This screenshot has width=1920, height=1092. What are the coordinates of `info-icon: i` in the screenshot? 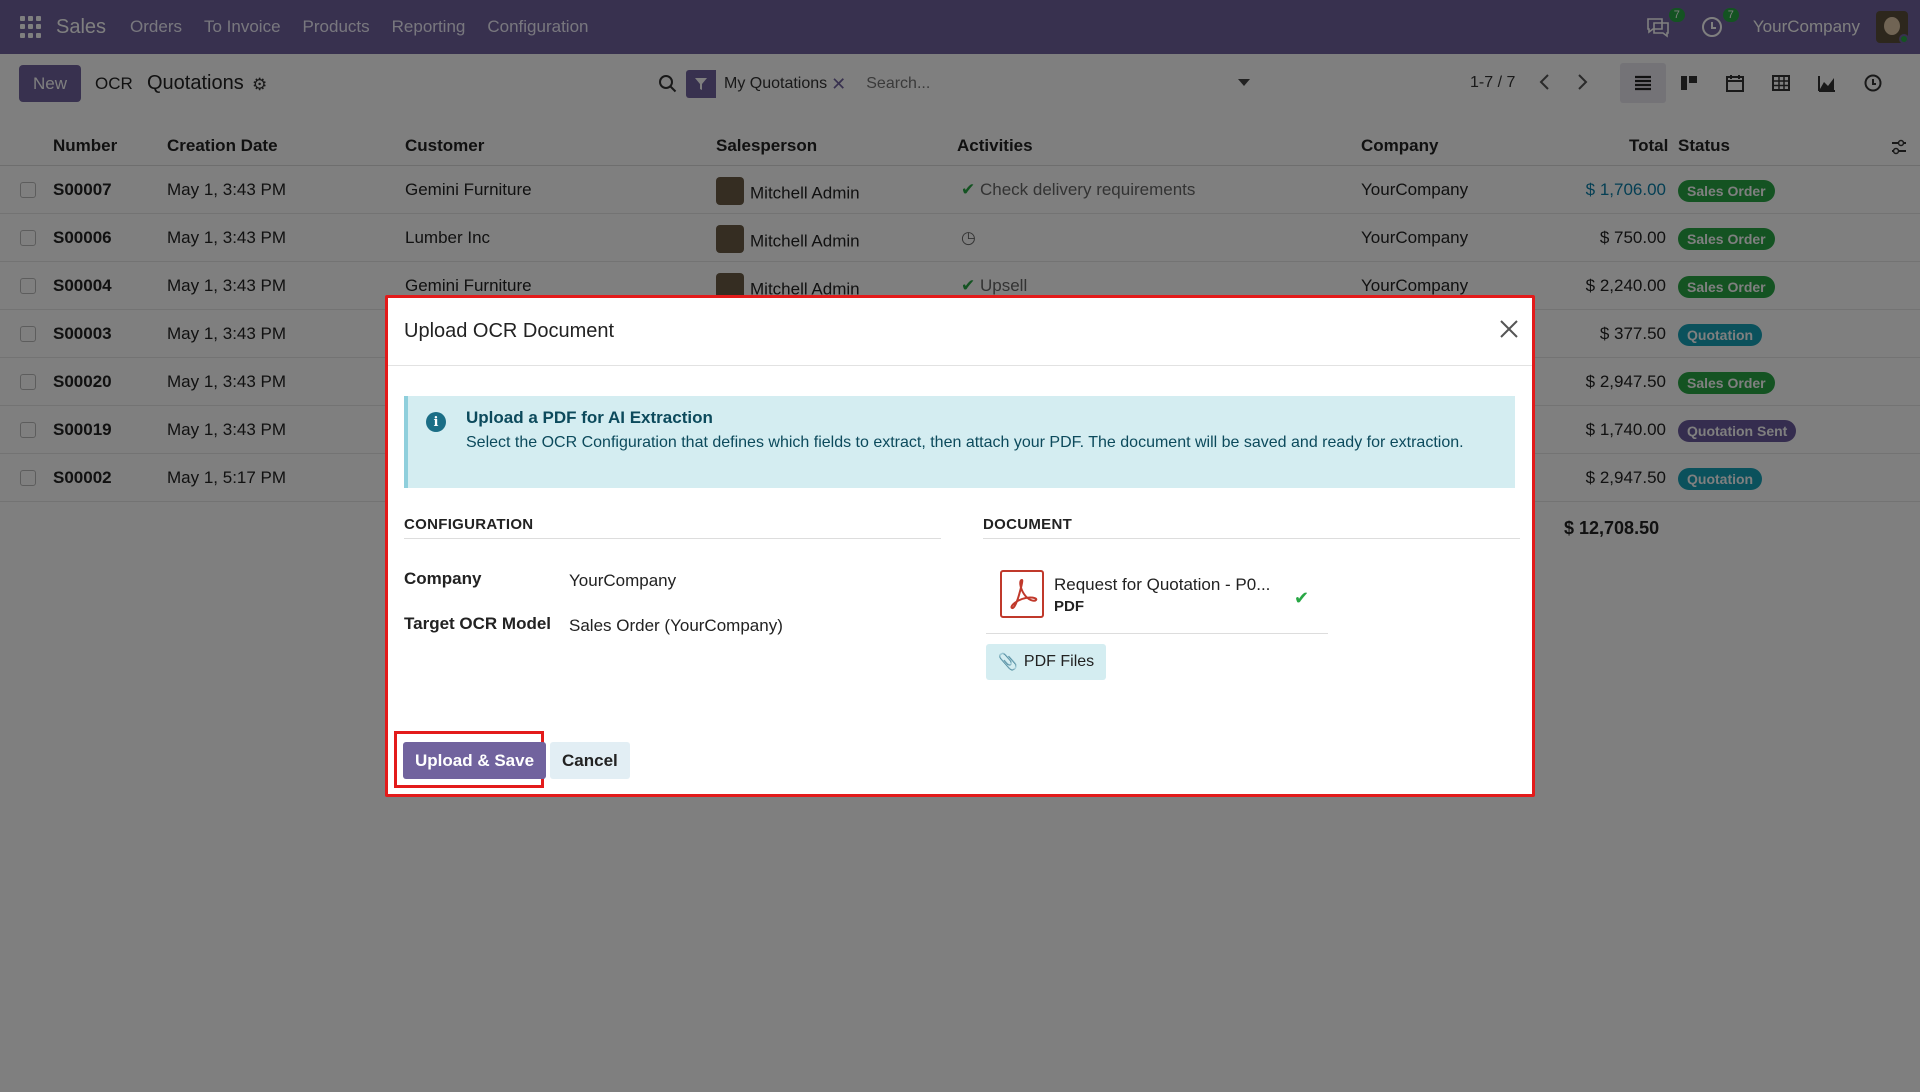 It's located at (436, 422).